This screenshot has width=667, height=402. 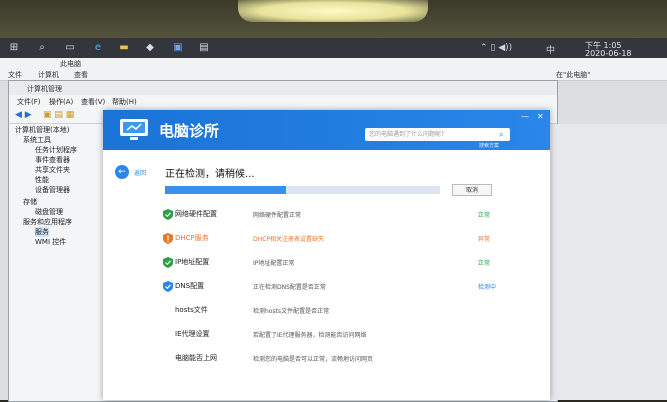 I want to click on check-row: DHCP服务 DHCP相关注册表设置缺失 异常, so click(x=326, y=238).